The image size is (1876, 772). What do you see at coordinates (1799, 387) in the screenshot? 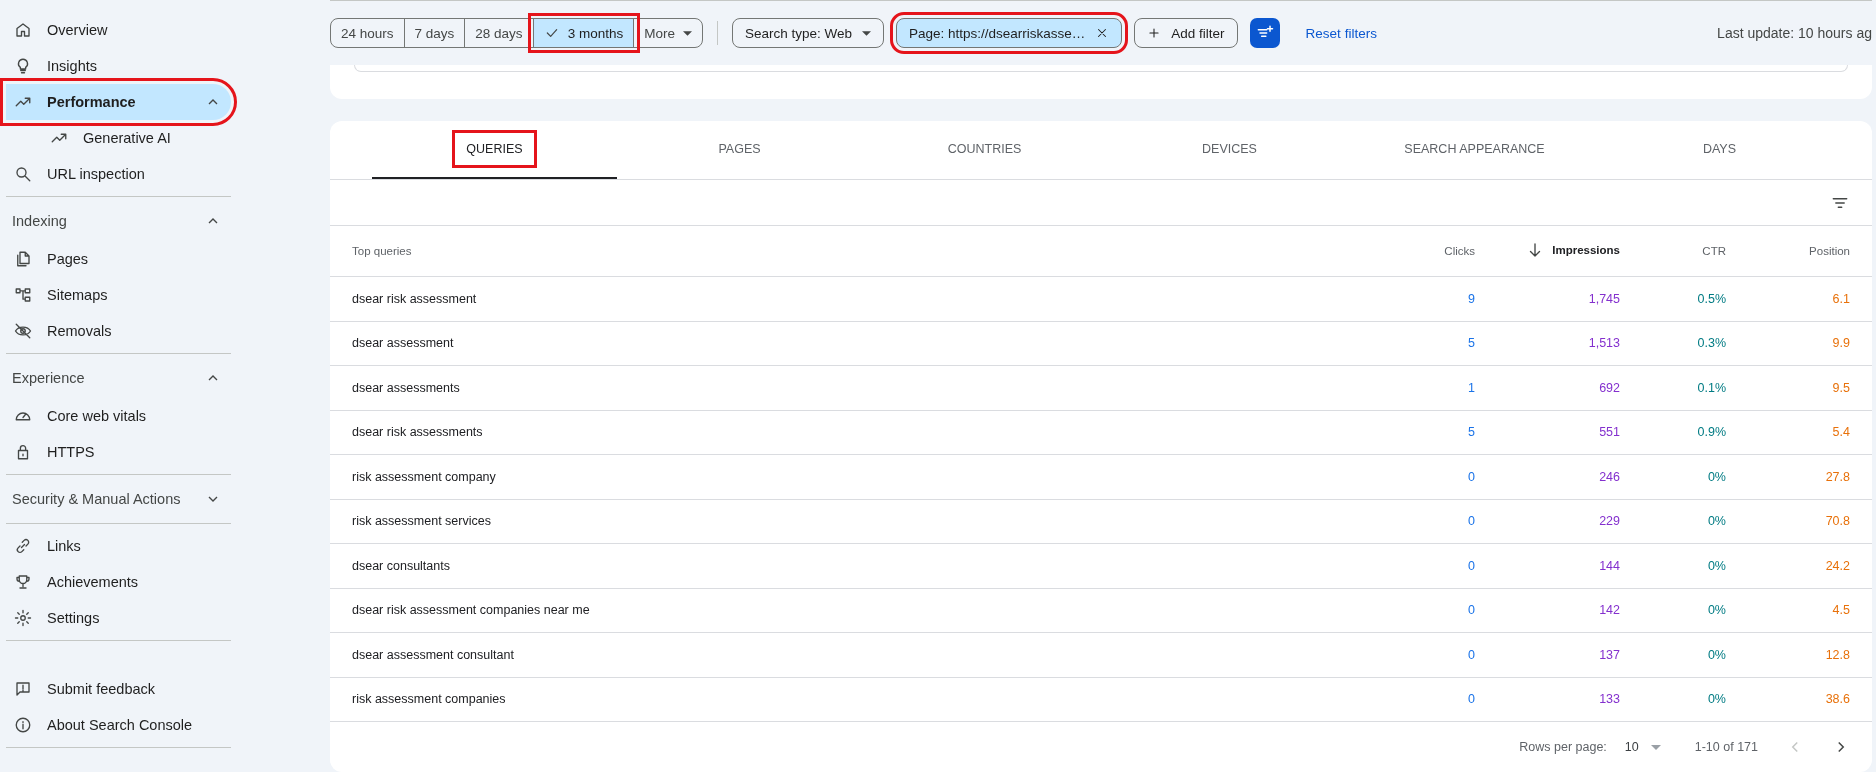
I see `table-cell: 9.5` at bounding box center [1799, 387].